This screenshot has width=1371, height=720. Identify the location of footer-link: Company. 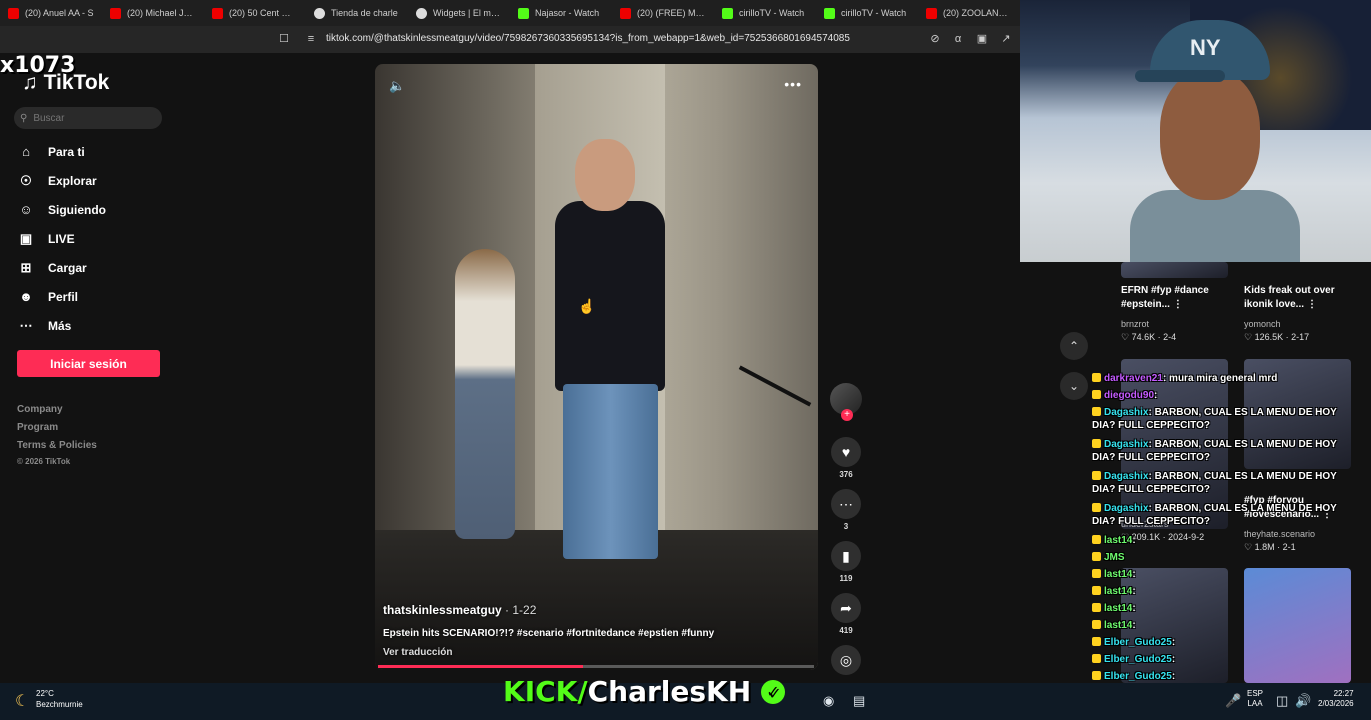
(40, 409).